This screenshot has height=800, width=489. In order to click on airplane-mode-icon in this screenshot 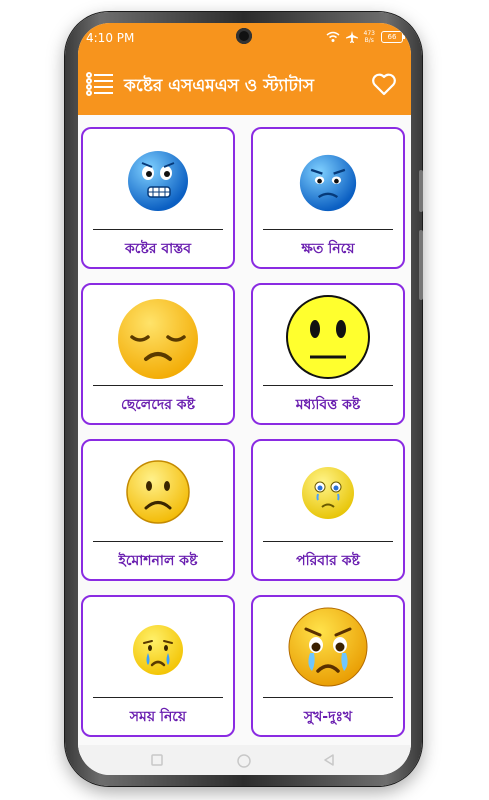, I will do `click(351, 37)`.